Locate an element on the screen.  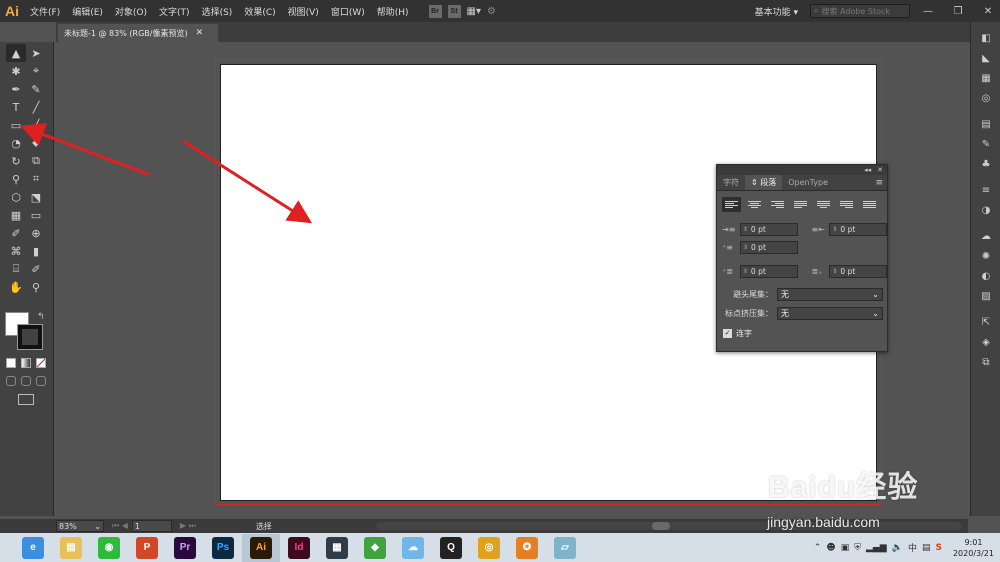
hyphenate-checkbox: ✓ is located at coordinates (727, 333).